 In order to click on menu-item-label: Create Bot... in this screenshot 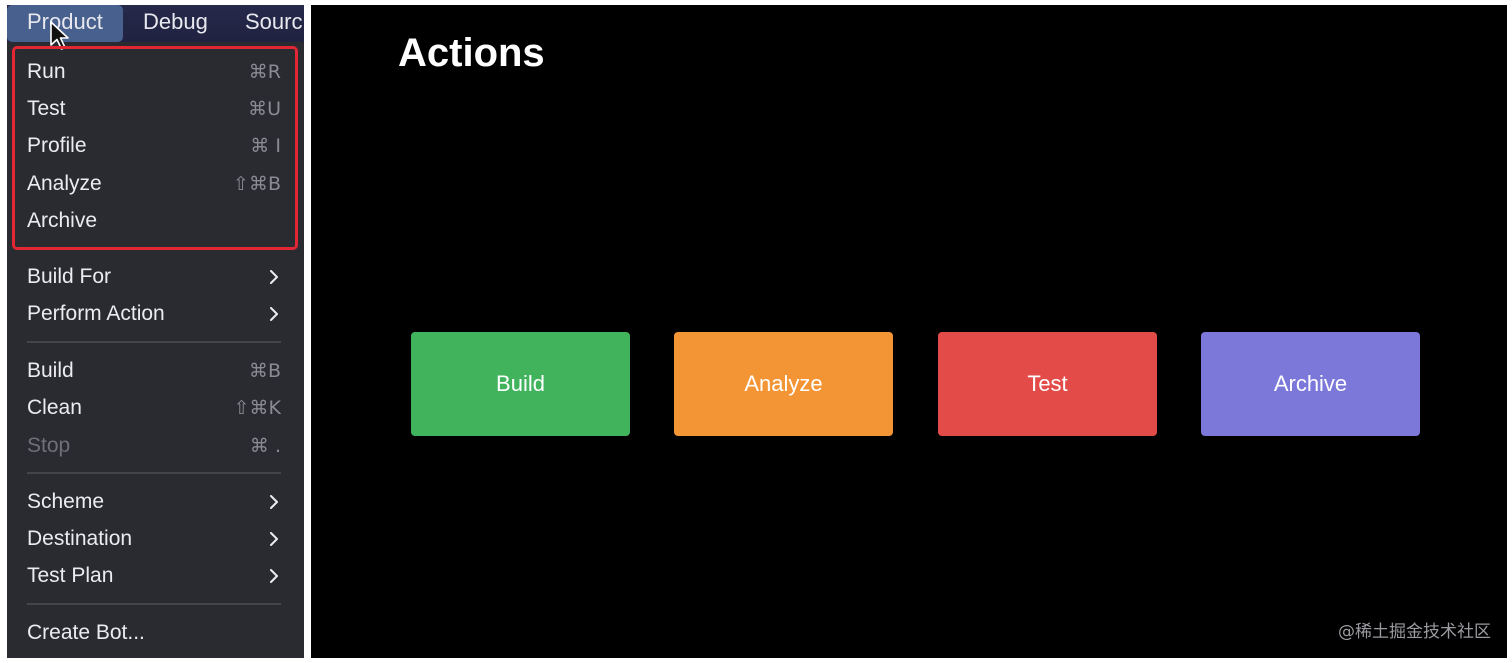, I will do `click(86, 632)`.